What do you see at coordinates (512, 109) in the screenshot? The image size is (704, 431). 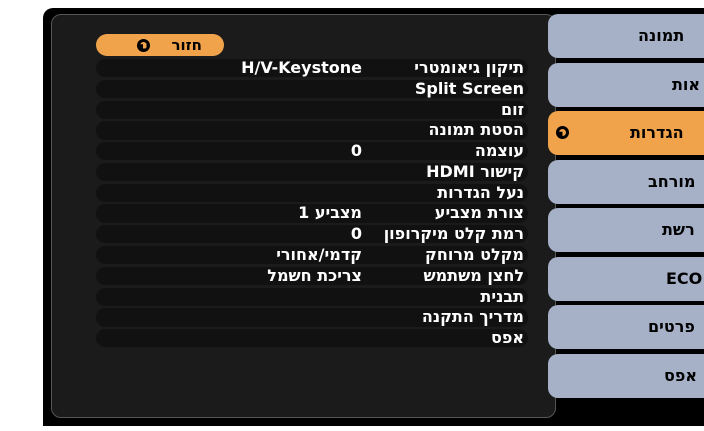 I see `row-label: זום` at bounding box center [512, 109].